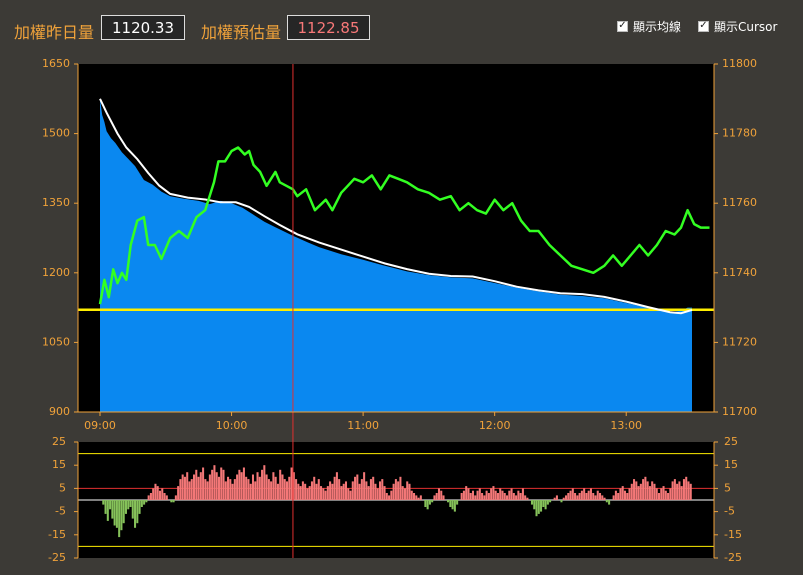  I want to click on right-tick-label: 11740, so click(739, 272).